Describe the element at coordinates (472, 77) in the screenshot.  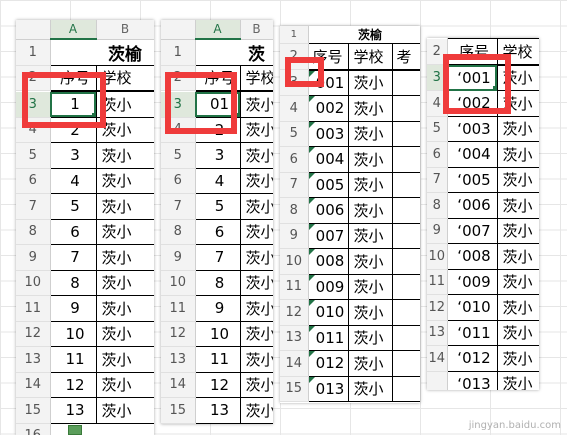
I see `serial-number-cell: ‘001` at that location.